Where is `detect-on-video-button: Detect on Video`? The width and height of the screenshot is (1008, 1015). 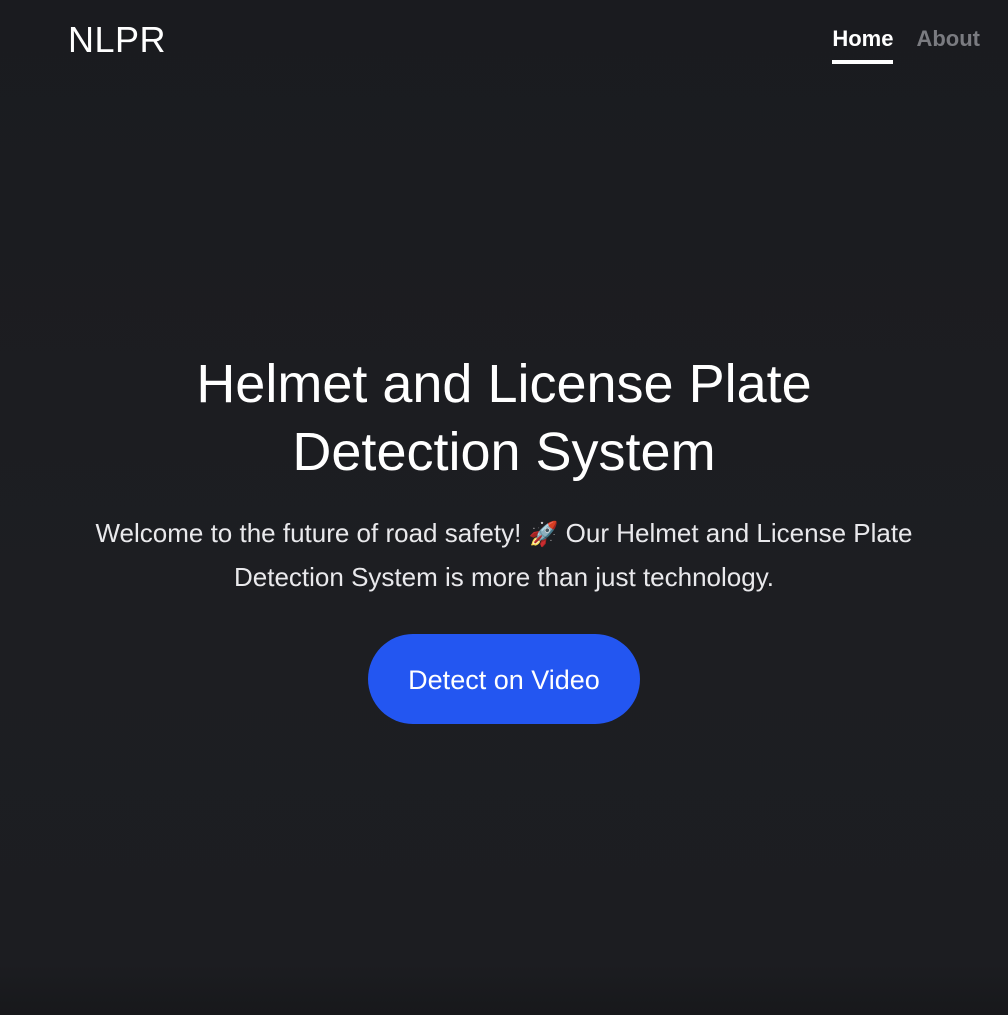
detect-on-video-button: Detect on Video is located at coordinates (504, 679).